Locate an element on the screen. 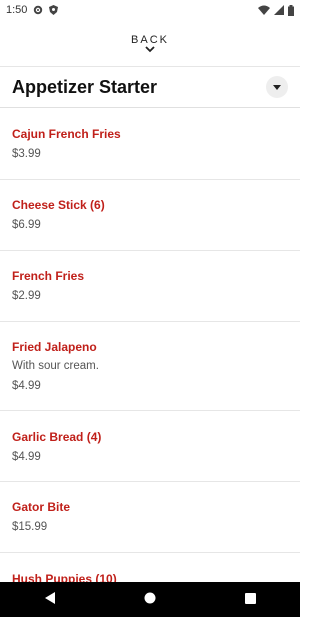 This screenshot has height=617, width=320. menu-item: French Fries $2.99 is located at coordinates (150, 286).